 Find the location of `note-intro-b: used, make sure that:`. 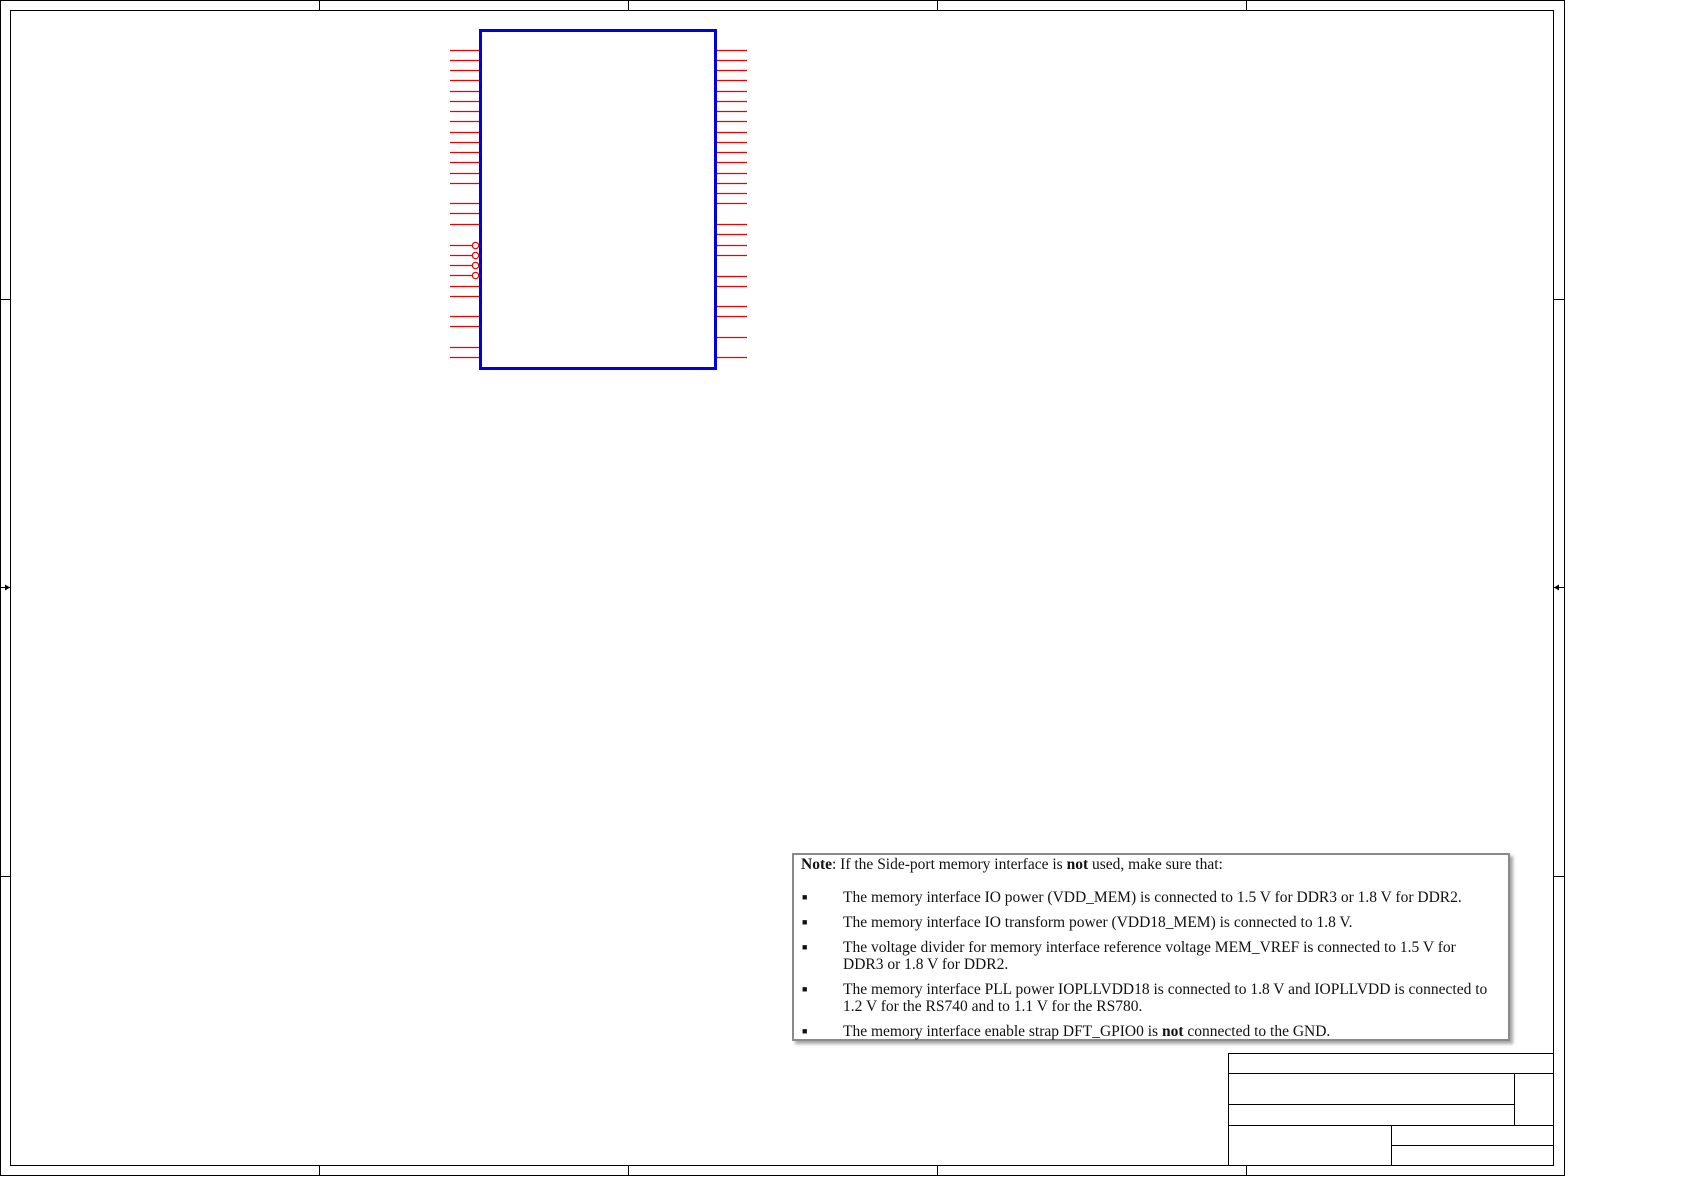

note-intro-b: used, make sure that: is located at coordinates (1155, 864).